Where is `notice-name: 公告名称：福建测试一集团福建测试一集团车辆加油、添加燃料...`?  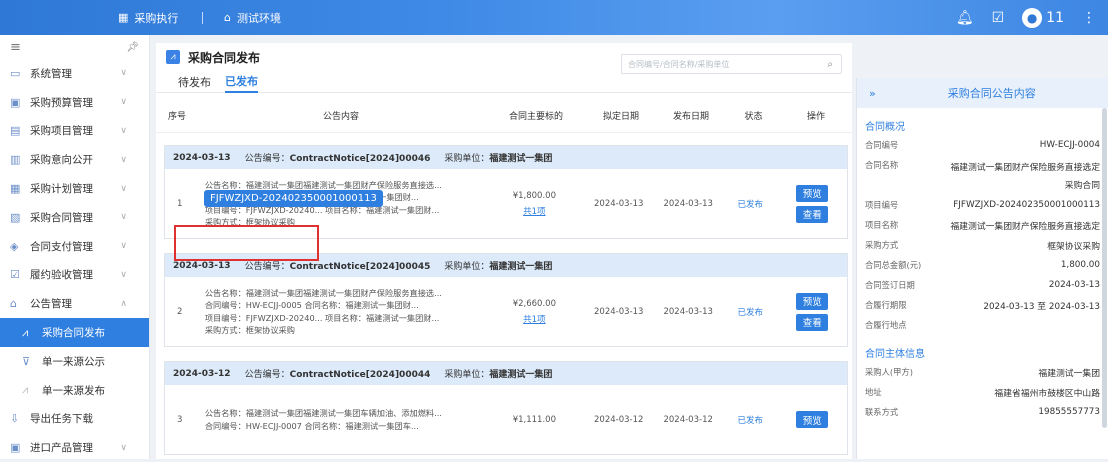 notice-name: 公告名称：福建测试一集团福建测试一集团车辆加油、添加燃料... is located at coordinates (323, 413).